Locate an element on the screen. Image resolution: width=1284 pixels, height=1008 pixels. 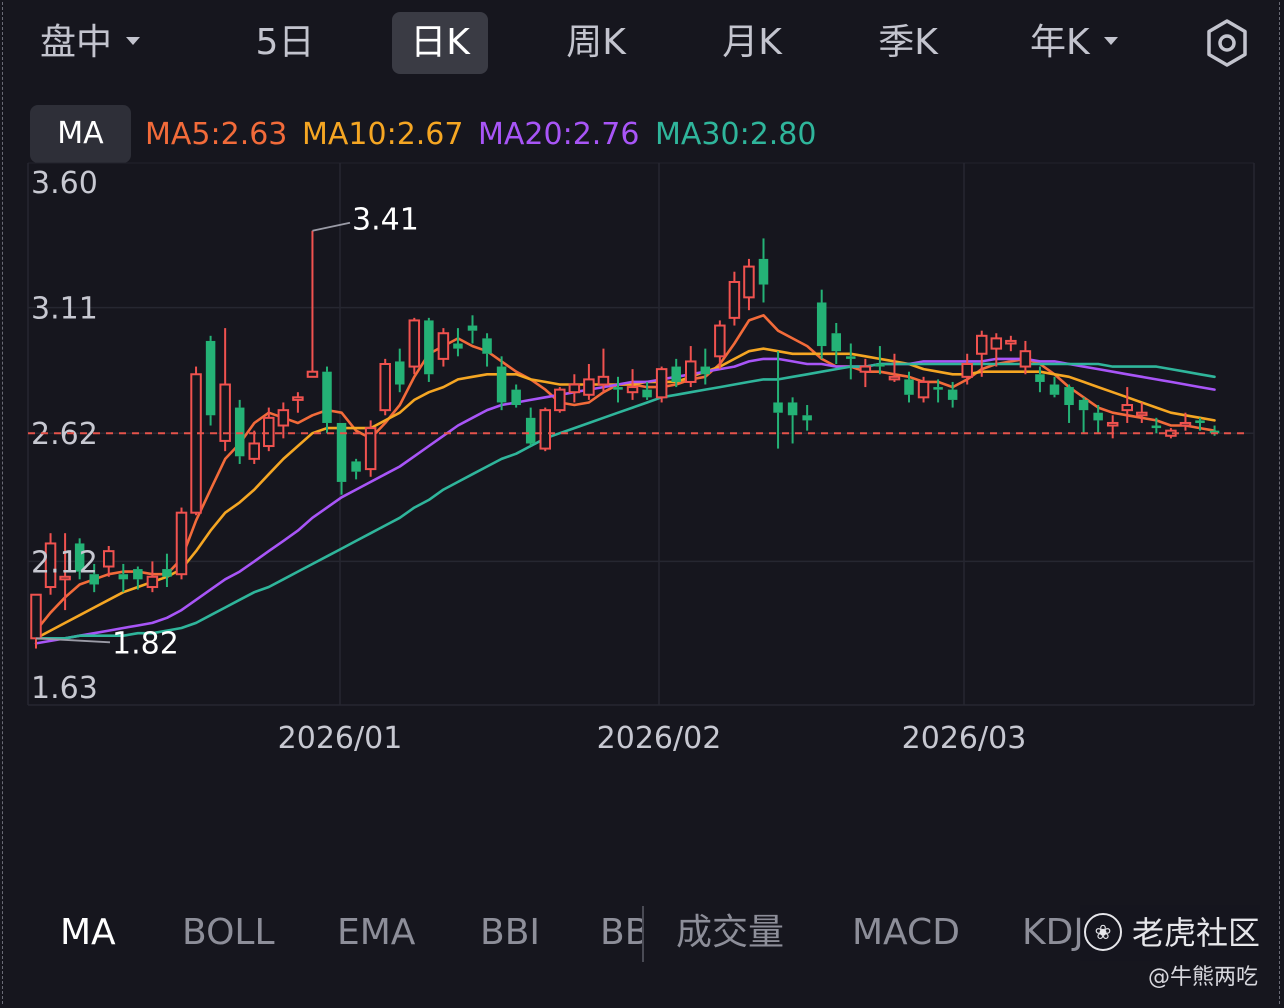
tab-boll: BOLL is located at coordinates (228, 933).